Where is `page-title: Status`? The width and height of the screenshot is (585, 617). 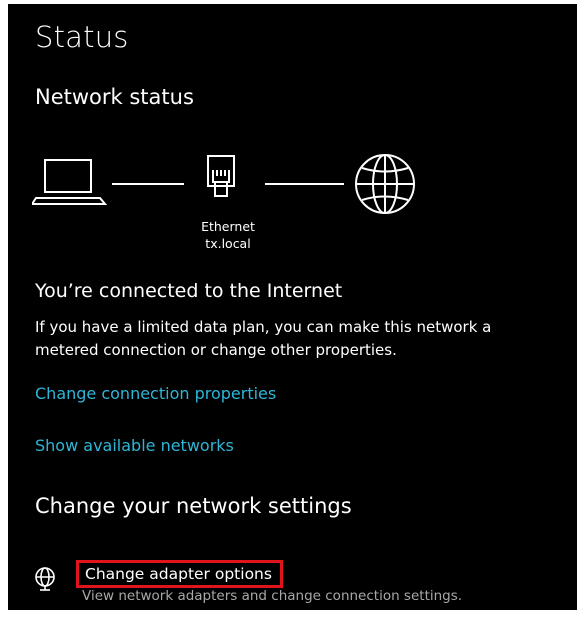 page-title: Status is located at coordinates (82, 37).